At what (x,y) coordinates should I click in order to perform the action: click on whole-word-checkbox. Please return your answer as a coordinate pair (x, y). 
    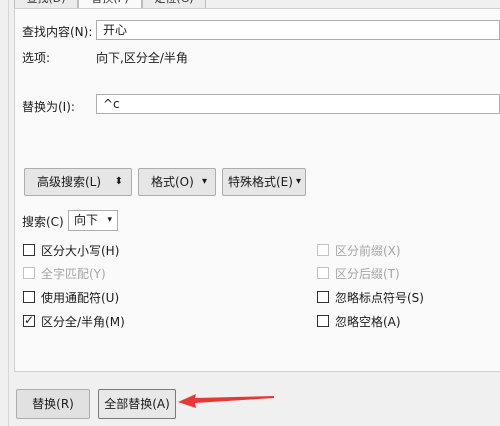
    Looking at the image, I should click on (29, 273).